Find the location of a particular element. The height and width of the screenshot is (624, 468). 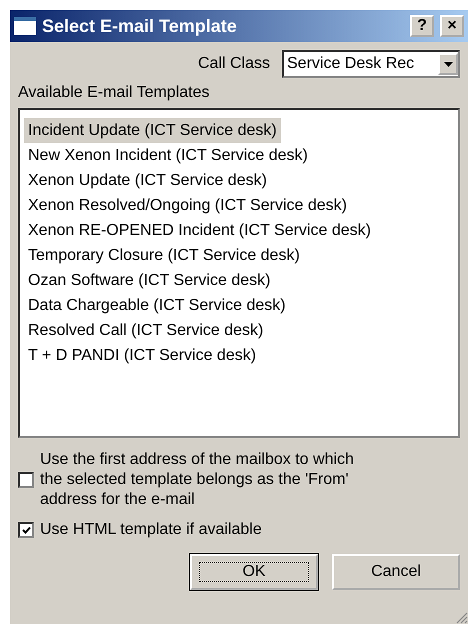

window-title: Select E-mail Template is located at coordinates (140, 26).